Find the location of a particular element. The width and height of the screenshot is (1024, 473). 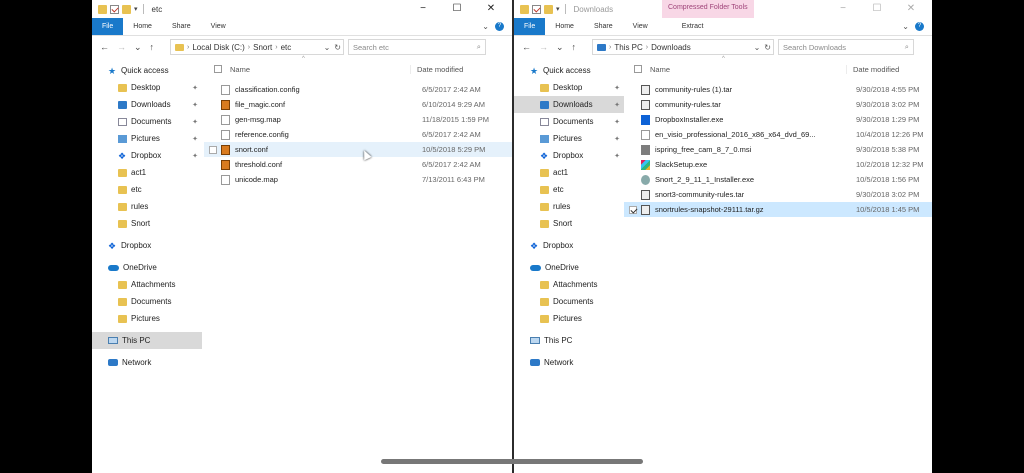

nav-item: Desktop ✦ is located at coordinates (569, 87).